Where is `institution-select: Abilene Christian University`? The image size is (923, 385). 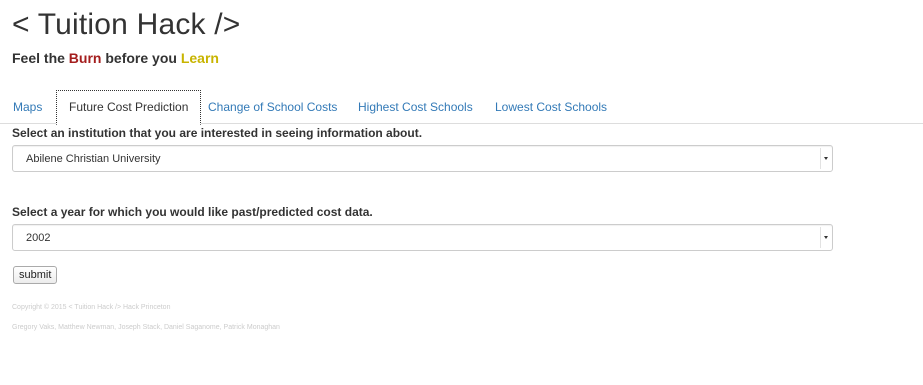 institution-select: Abilene Christian University is located at coordinates (422, 158).